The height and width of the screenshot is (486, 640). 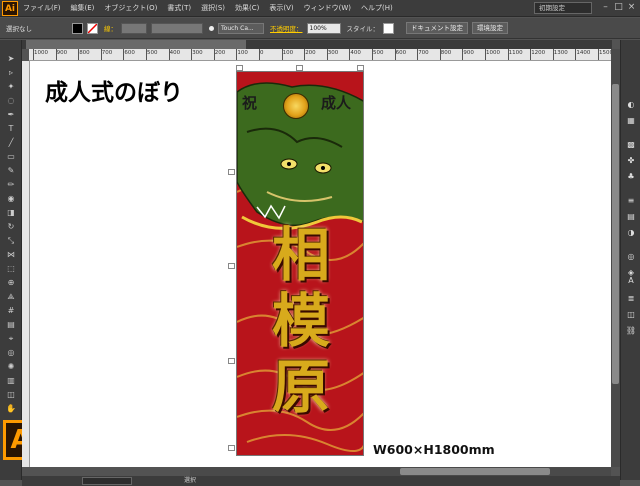 What do you see at coordinates (605, 53) in the screenshot?
I see `ruler-label: 1500` at bounding box center [605, 53].